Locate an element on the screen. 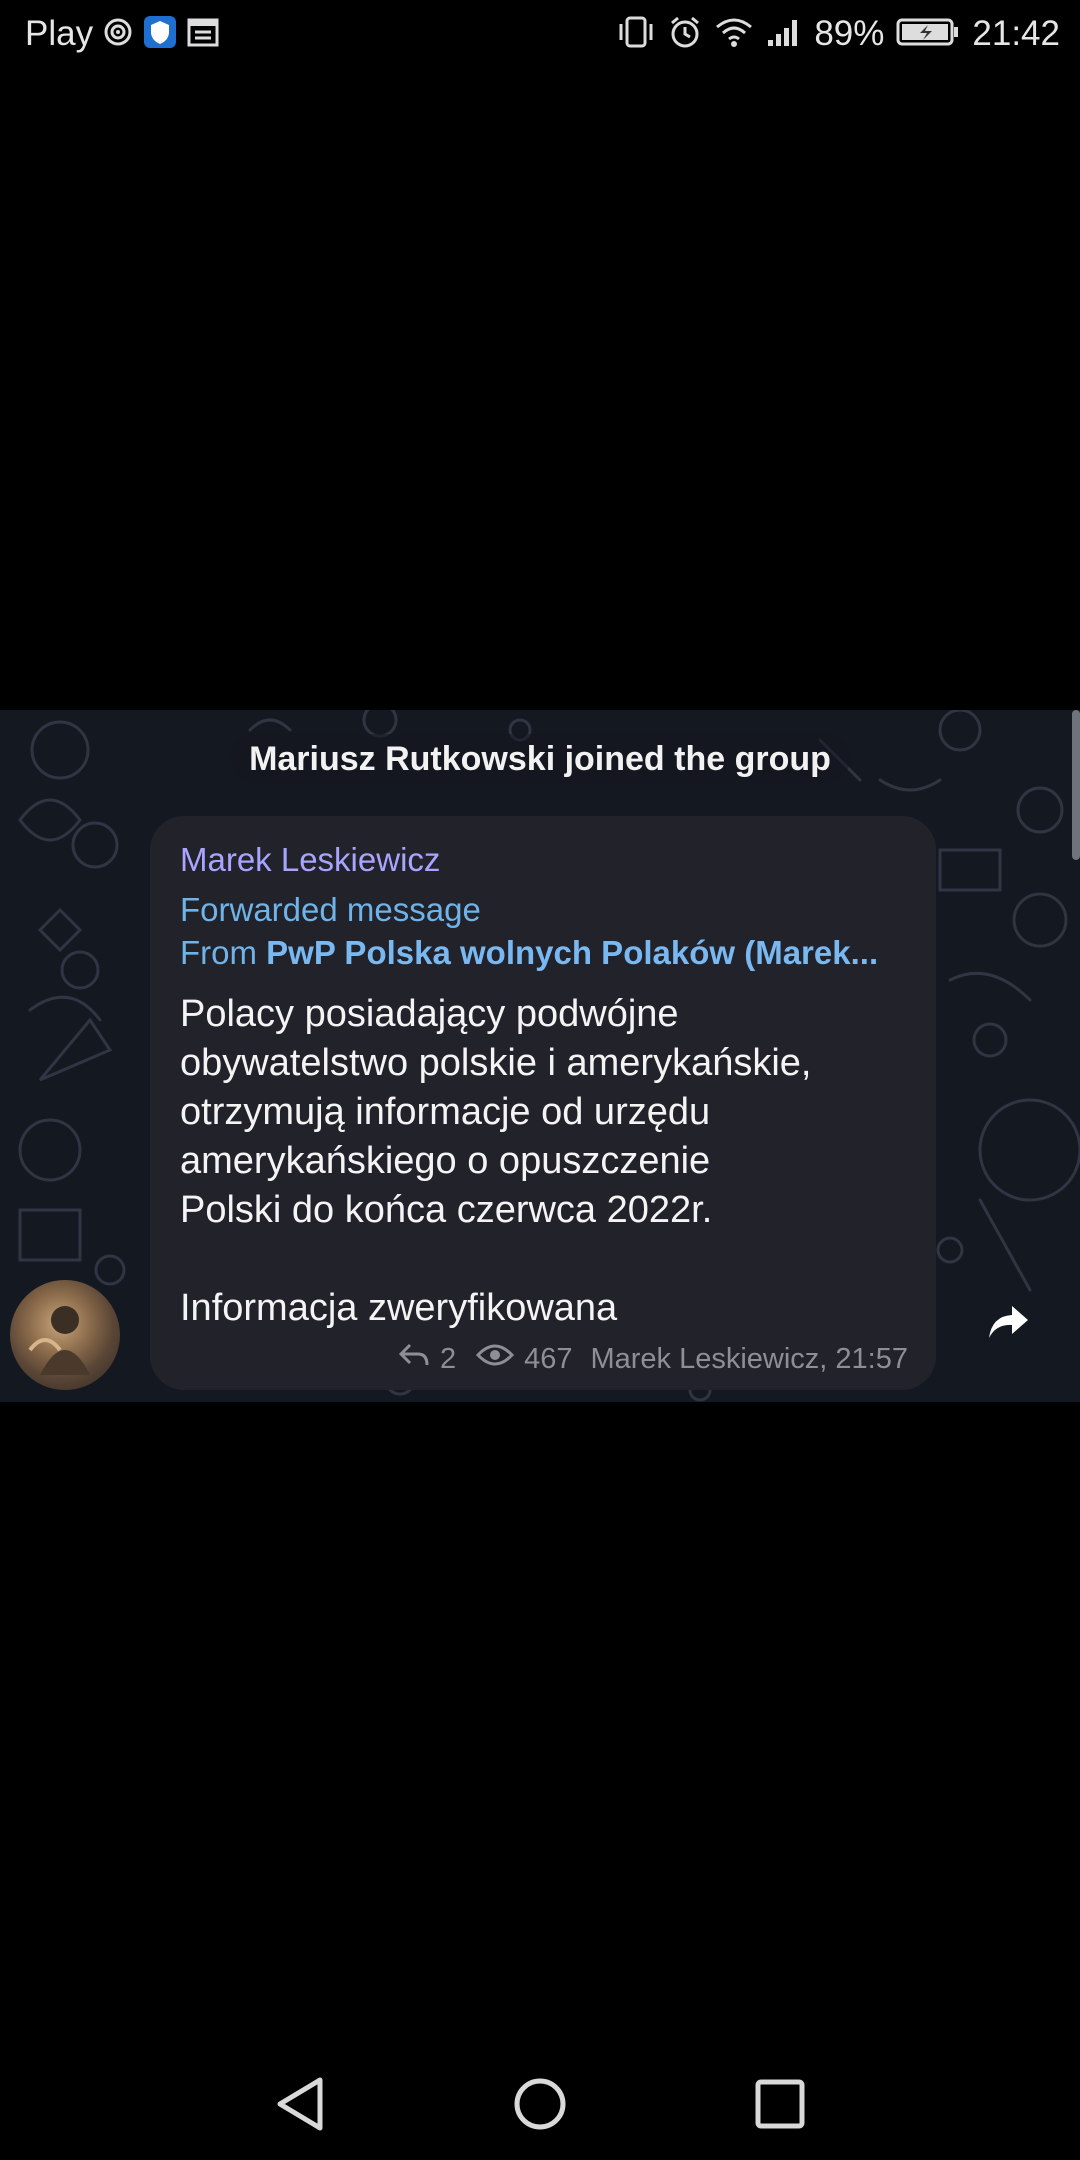 The image size is (1080, 2160). eye-icon is located at coordinates (495, 1359).